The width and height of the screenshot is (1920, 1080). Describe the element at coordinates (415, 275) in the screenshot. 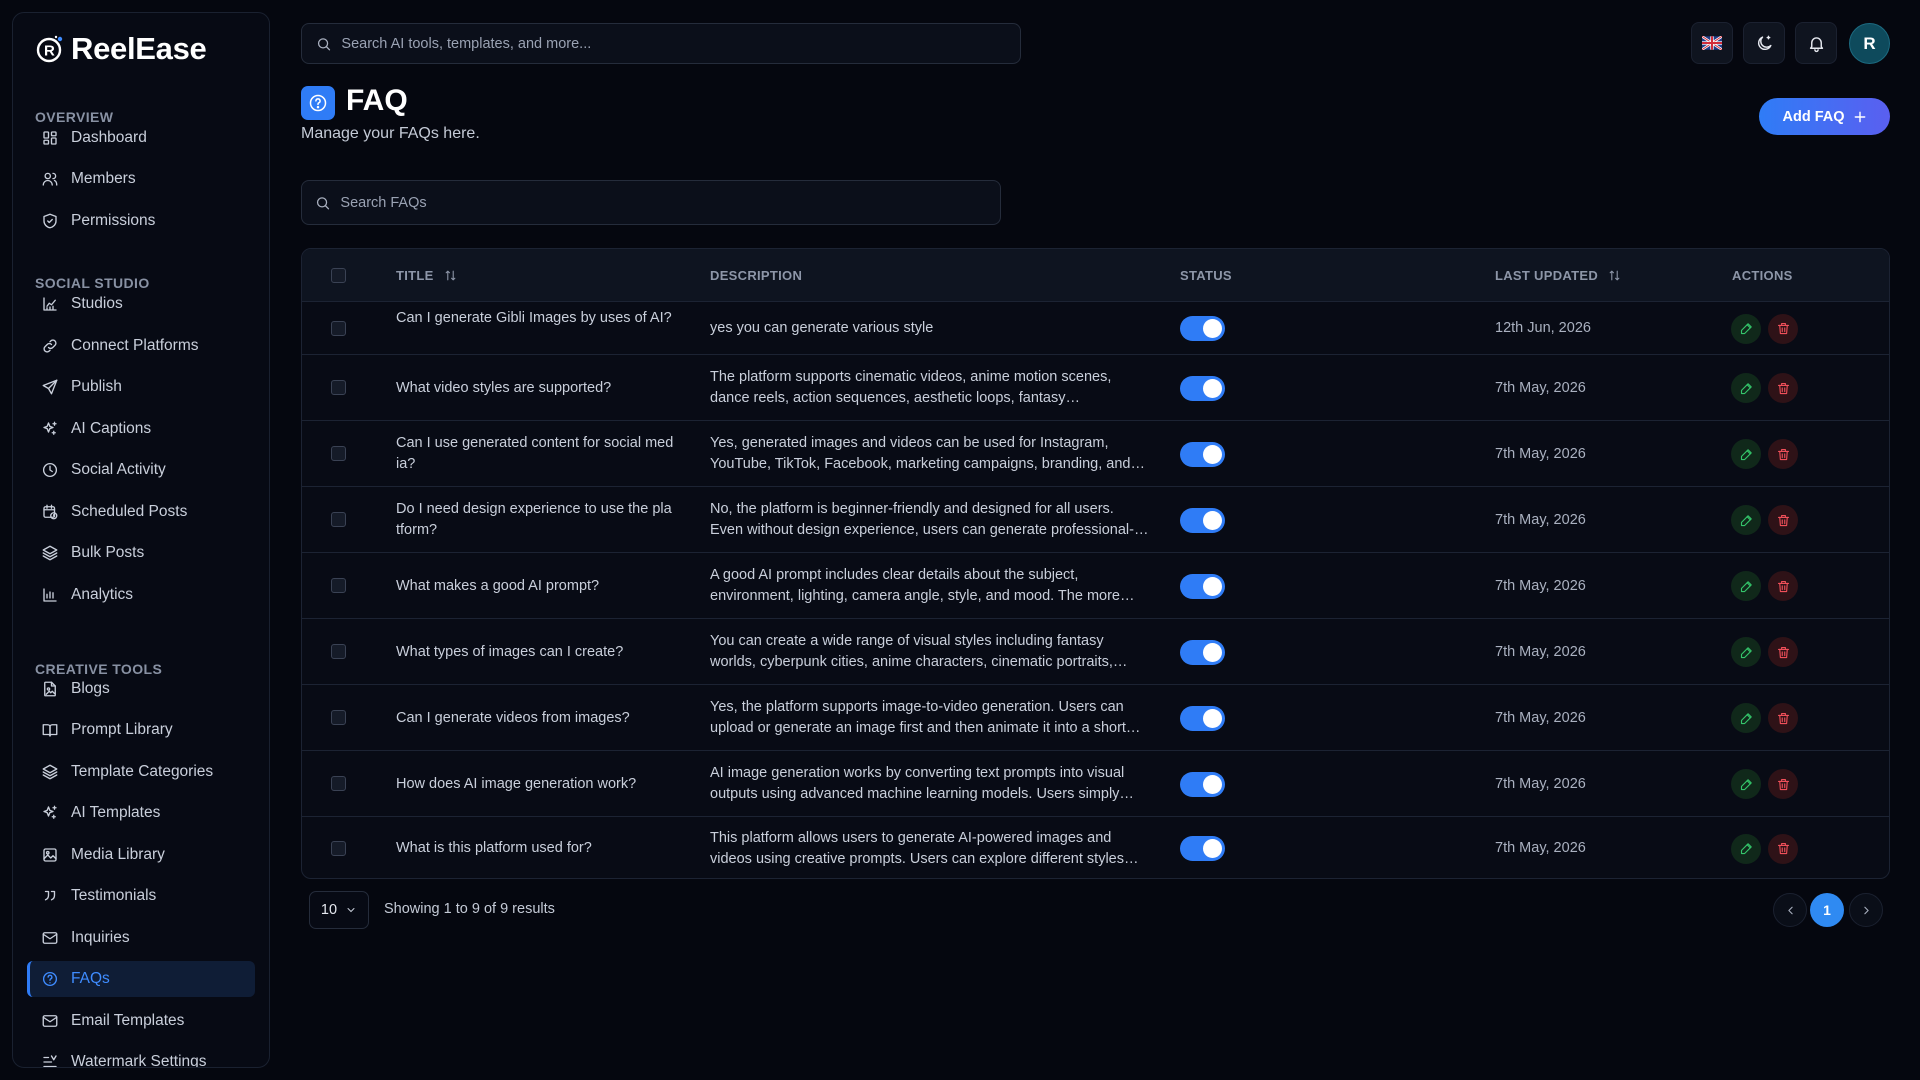

I see `th-title-label: TITLE` at that location.